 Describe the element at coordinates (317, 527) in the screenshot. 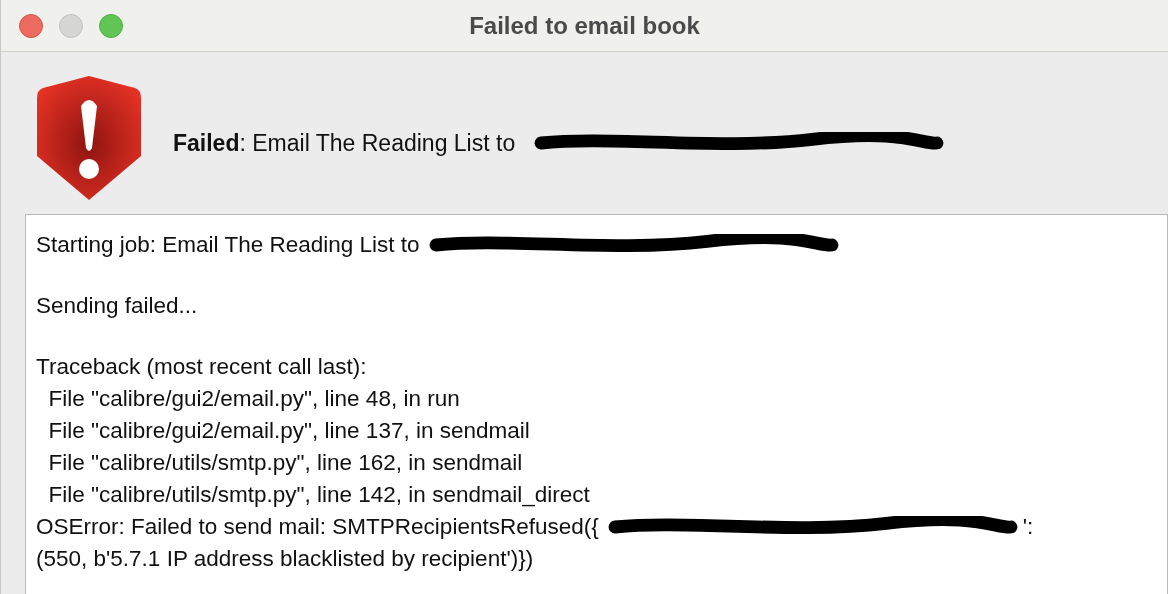

I see `log-line: OSError: Failed to send mail: SMTPRecipientsRefused({` at that location.